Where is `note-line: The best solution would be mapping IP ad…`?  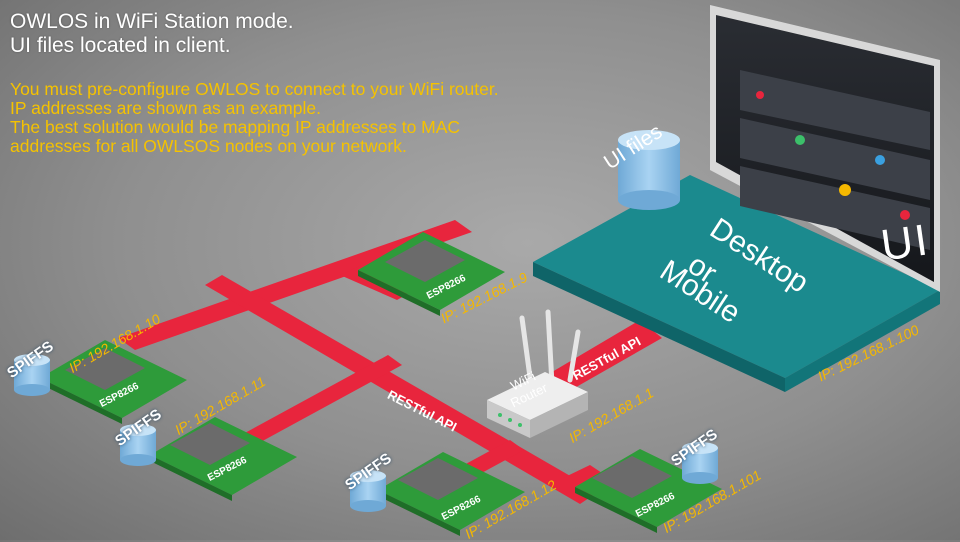 note-line: The best solution would be mapping IP ad… is located at coordinates (235, 127).